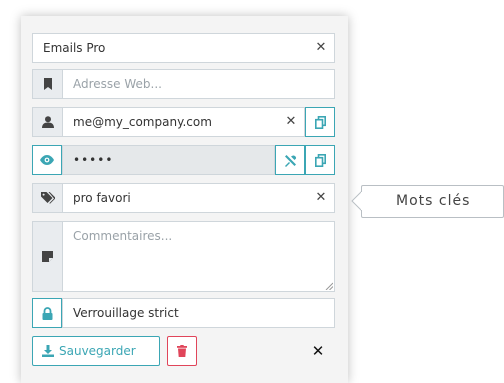 The image size is (504, 383). Describe the element at coordinates (321, 198) in the screenshot. I see `clear-tags-button: ✕` at that location.